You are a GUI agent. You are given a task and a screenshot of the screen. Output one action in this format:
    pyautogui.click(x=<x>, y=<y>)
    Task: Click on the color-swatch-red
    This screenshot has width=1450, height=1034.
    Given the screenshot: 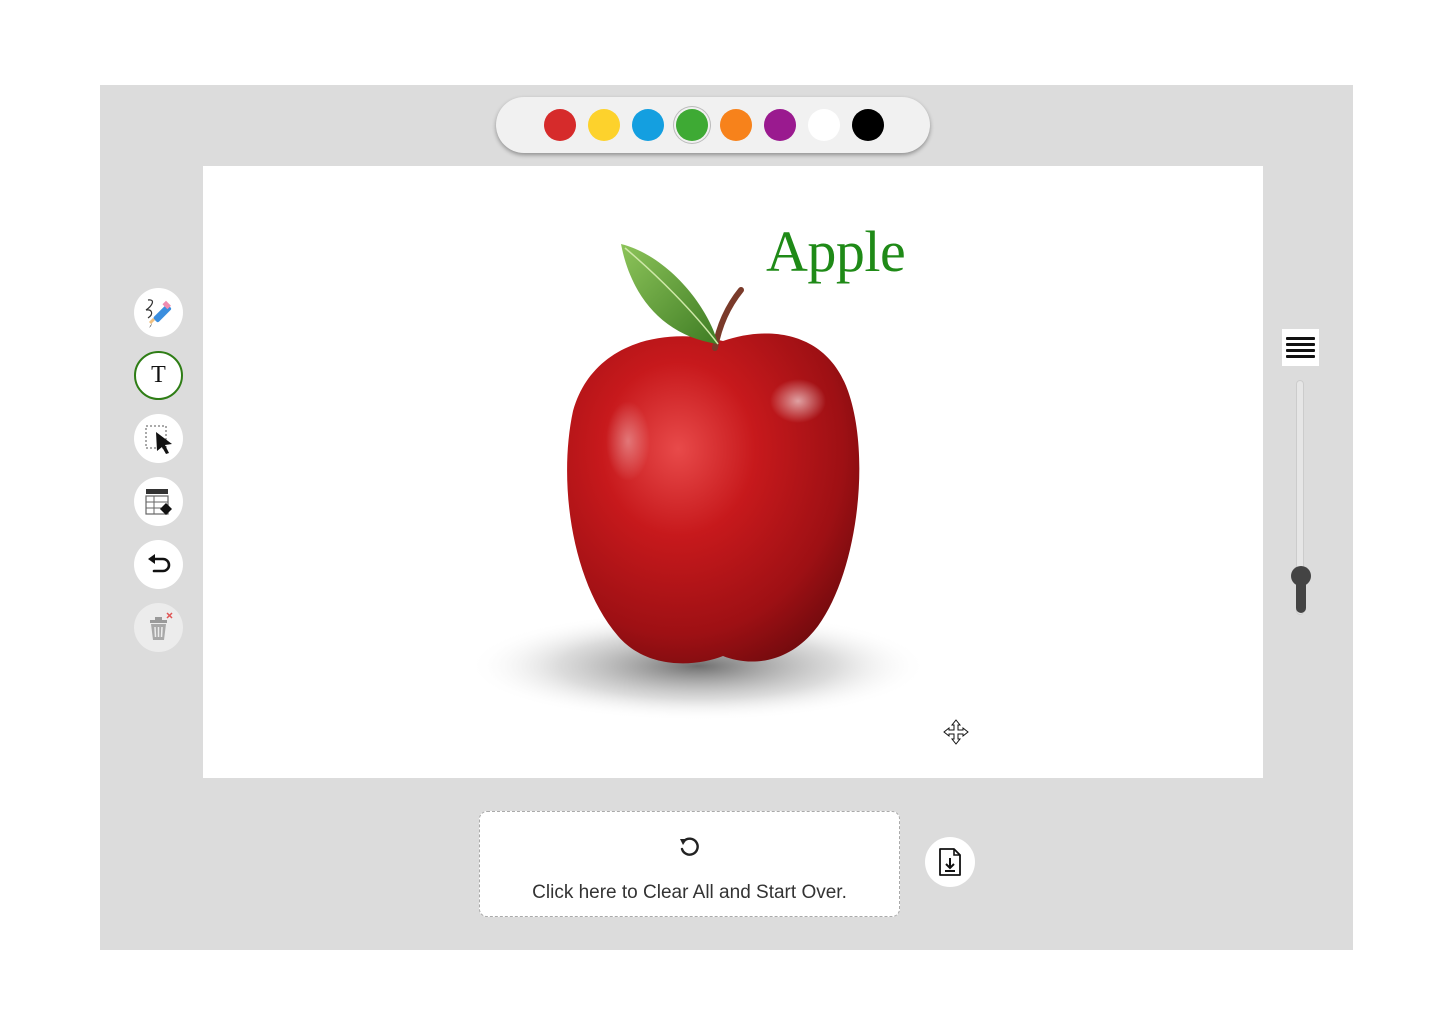 What is the action you would take?
    pyautogui.click(x=560, y=125)
    